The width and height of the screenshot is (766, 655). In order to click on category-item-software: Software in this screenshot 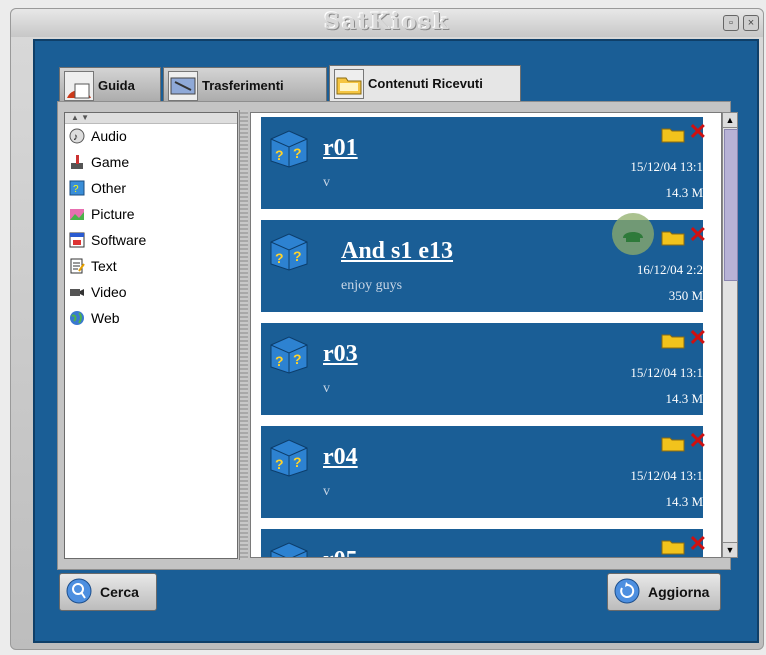, I will do `click(151, 241)`.